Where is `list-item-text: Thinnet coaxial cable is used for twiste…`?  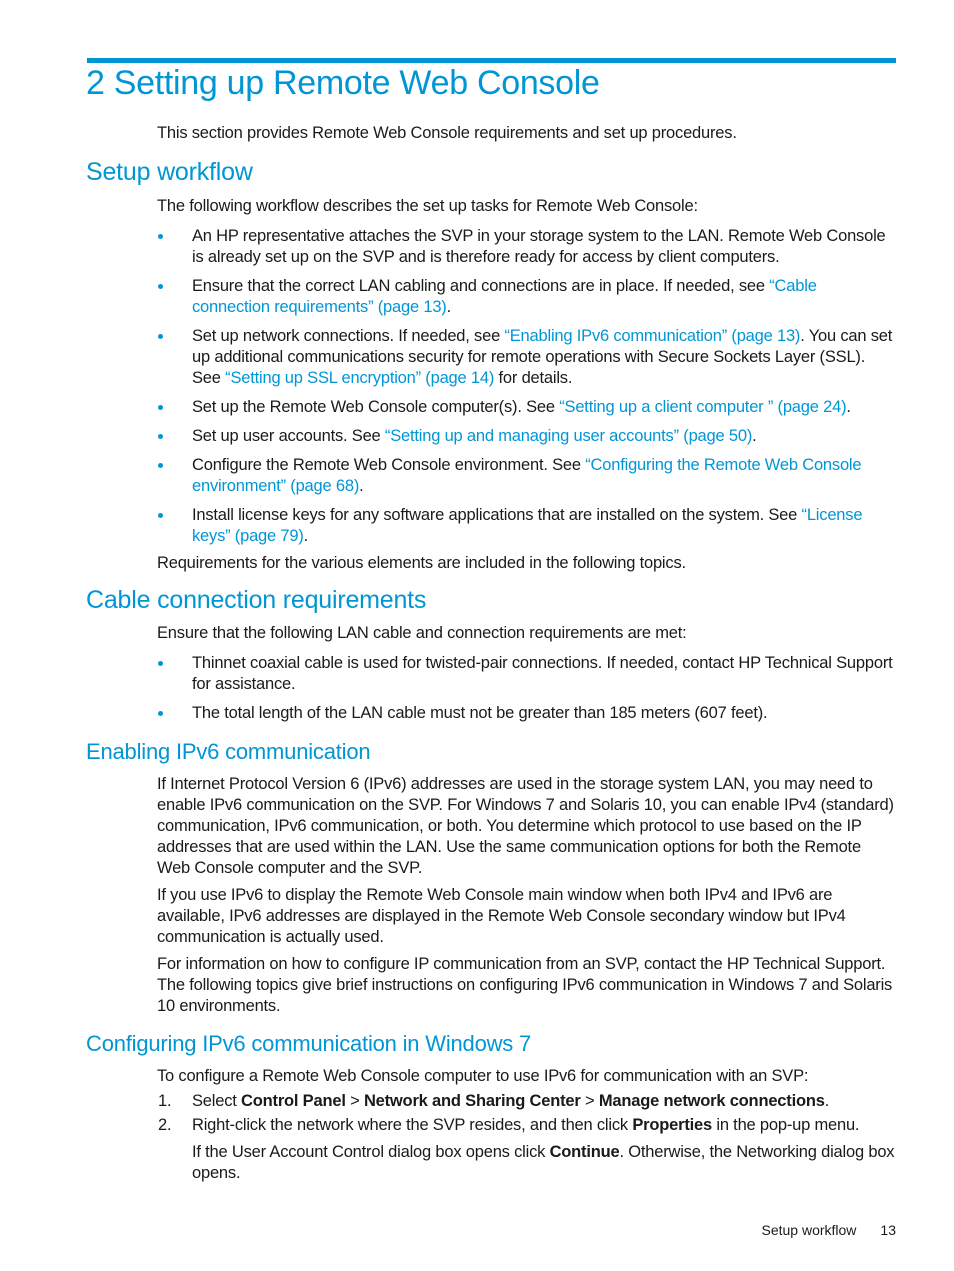
list-item-text: Thinnet coaxial cable is used for twiste… is located at coordinates (542, 673).